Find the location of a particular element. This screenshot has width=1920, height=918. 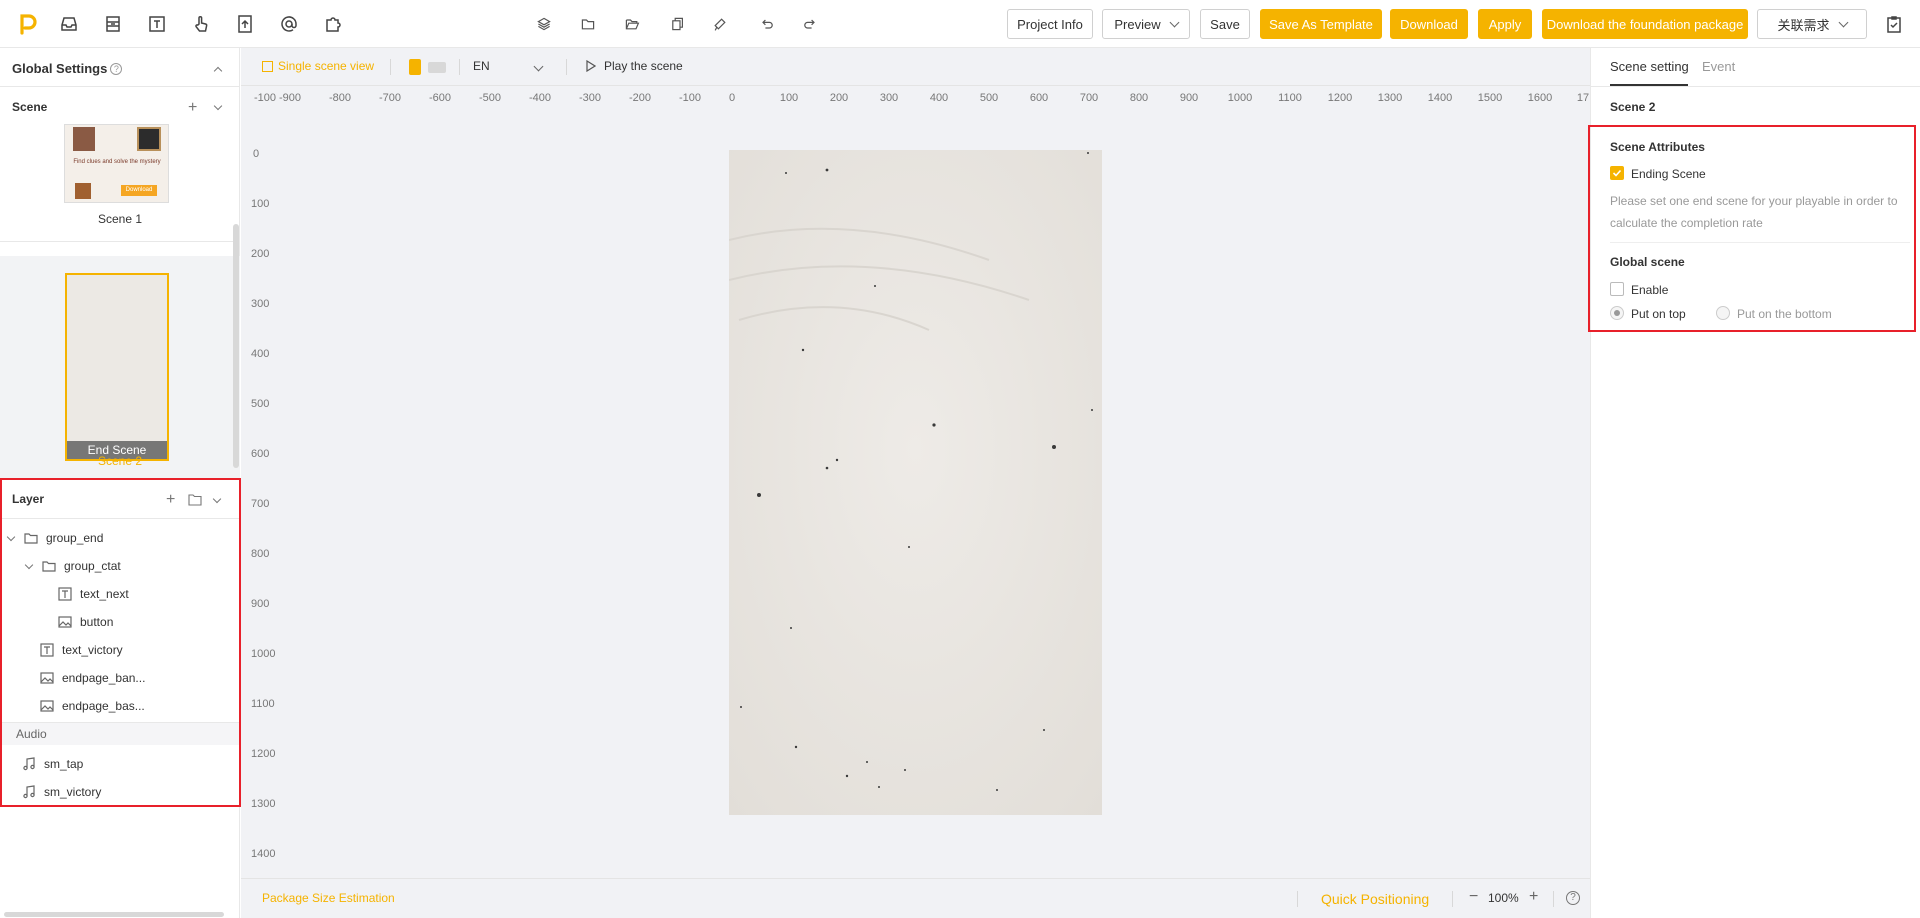

landscape-mode-toggle is located at coordinates (437, 67).